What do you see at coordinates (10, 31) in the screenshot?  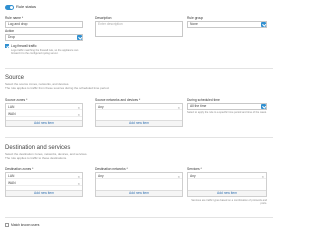 I see `action-label: Action` at bounding box center [10, 31].